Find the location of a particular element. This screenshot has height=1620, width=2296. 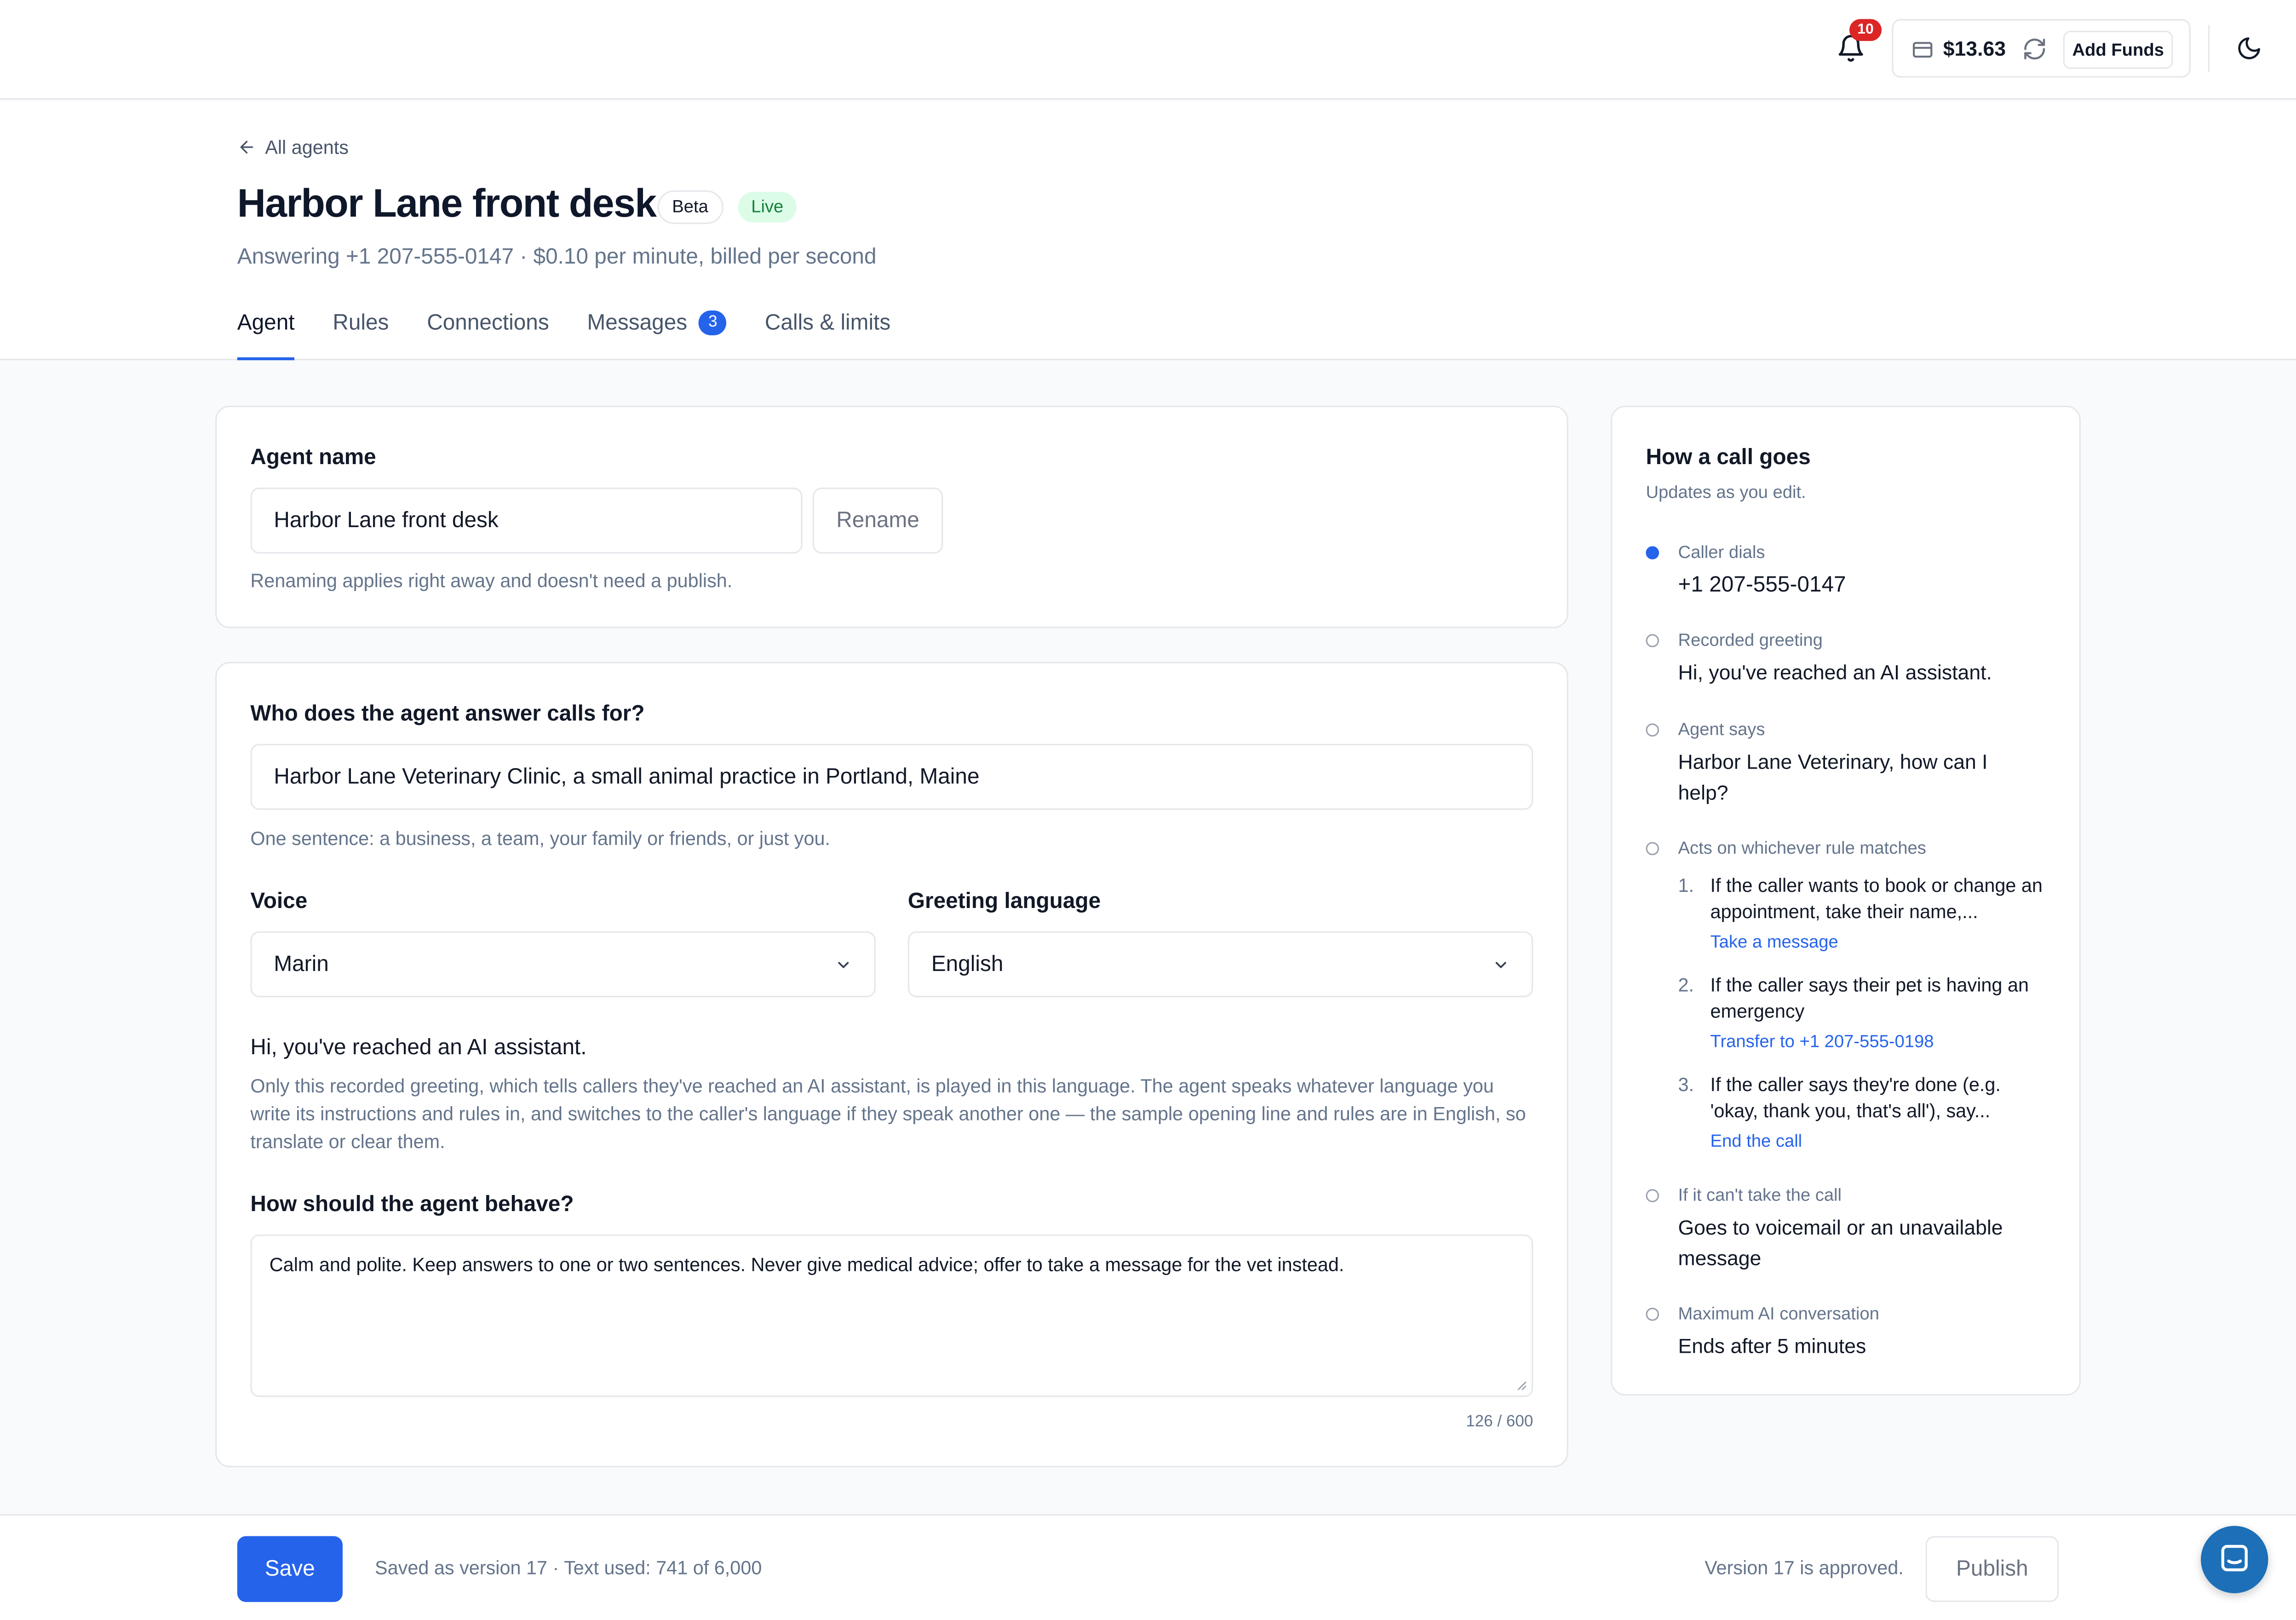

step-label: If it can't take the call is located at coordinates (1760, 1195).